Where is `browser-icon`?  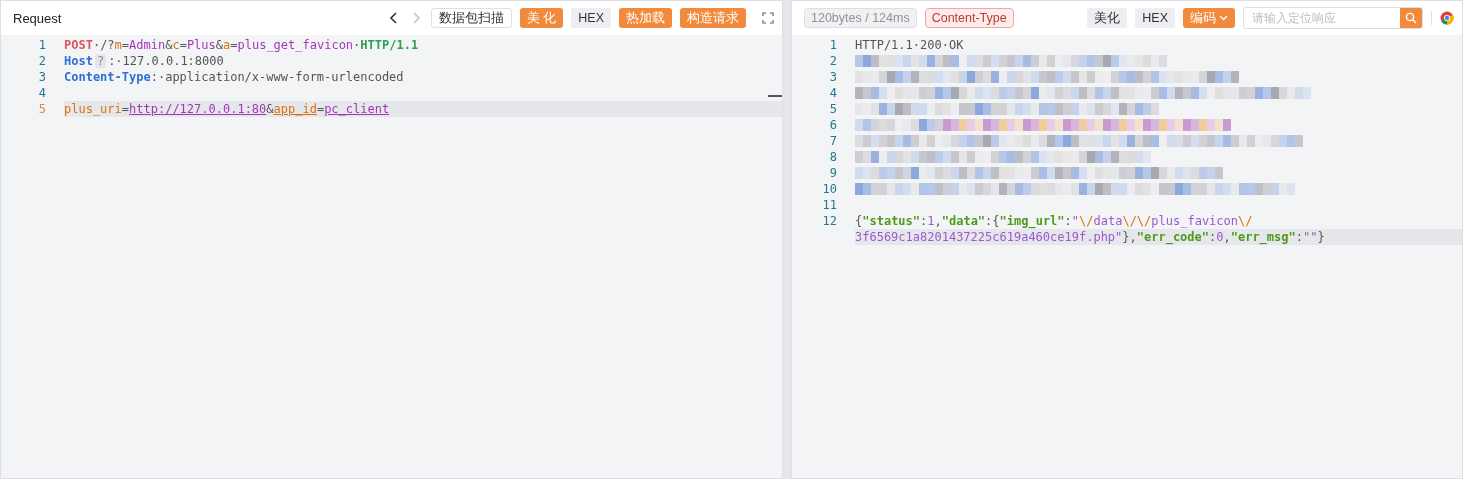
browser-icon is located at coordinates (1447, 18).